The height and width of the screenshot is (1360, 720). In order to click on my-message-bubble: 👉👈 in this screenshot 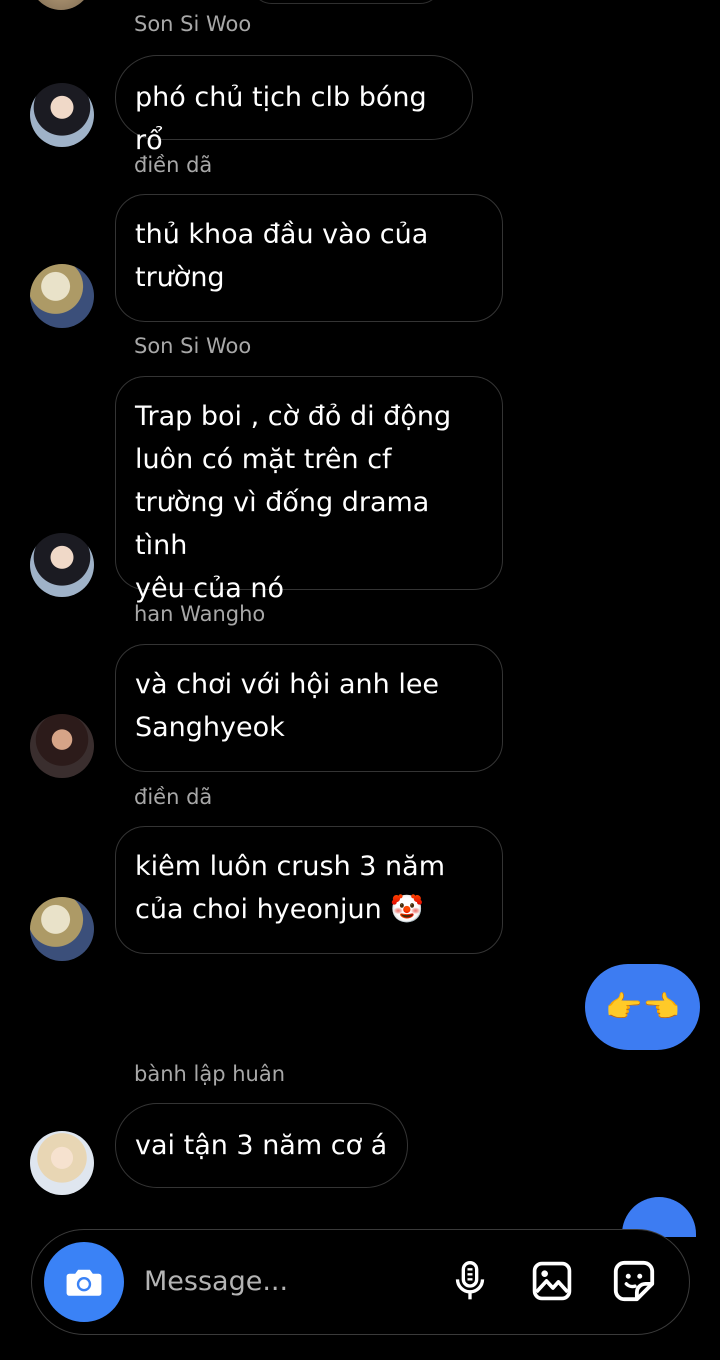, I will do `click(642, 1007)`.